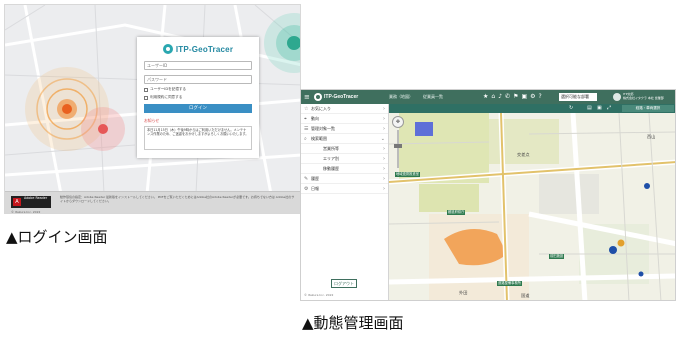 The width and height of the screenshot is (681, 345). What do you see at coordinates (306, 129) in the screenshot?
I see `list-icon: ☰` at bounding box center [306, 129].